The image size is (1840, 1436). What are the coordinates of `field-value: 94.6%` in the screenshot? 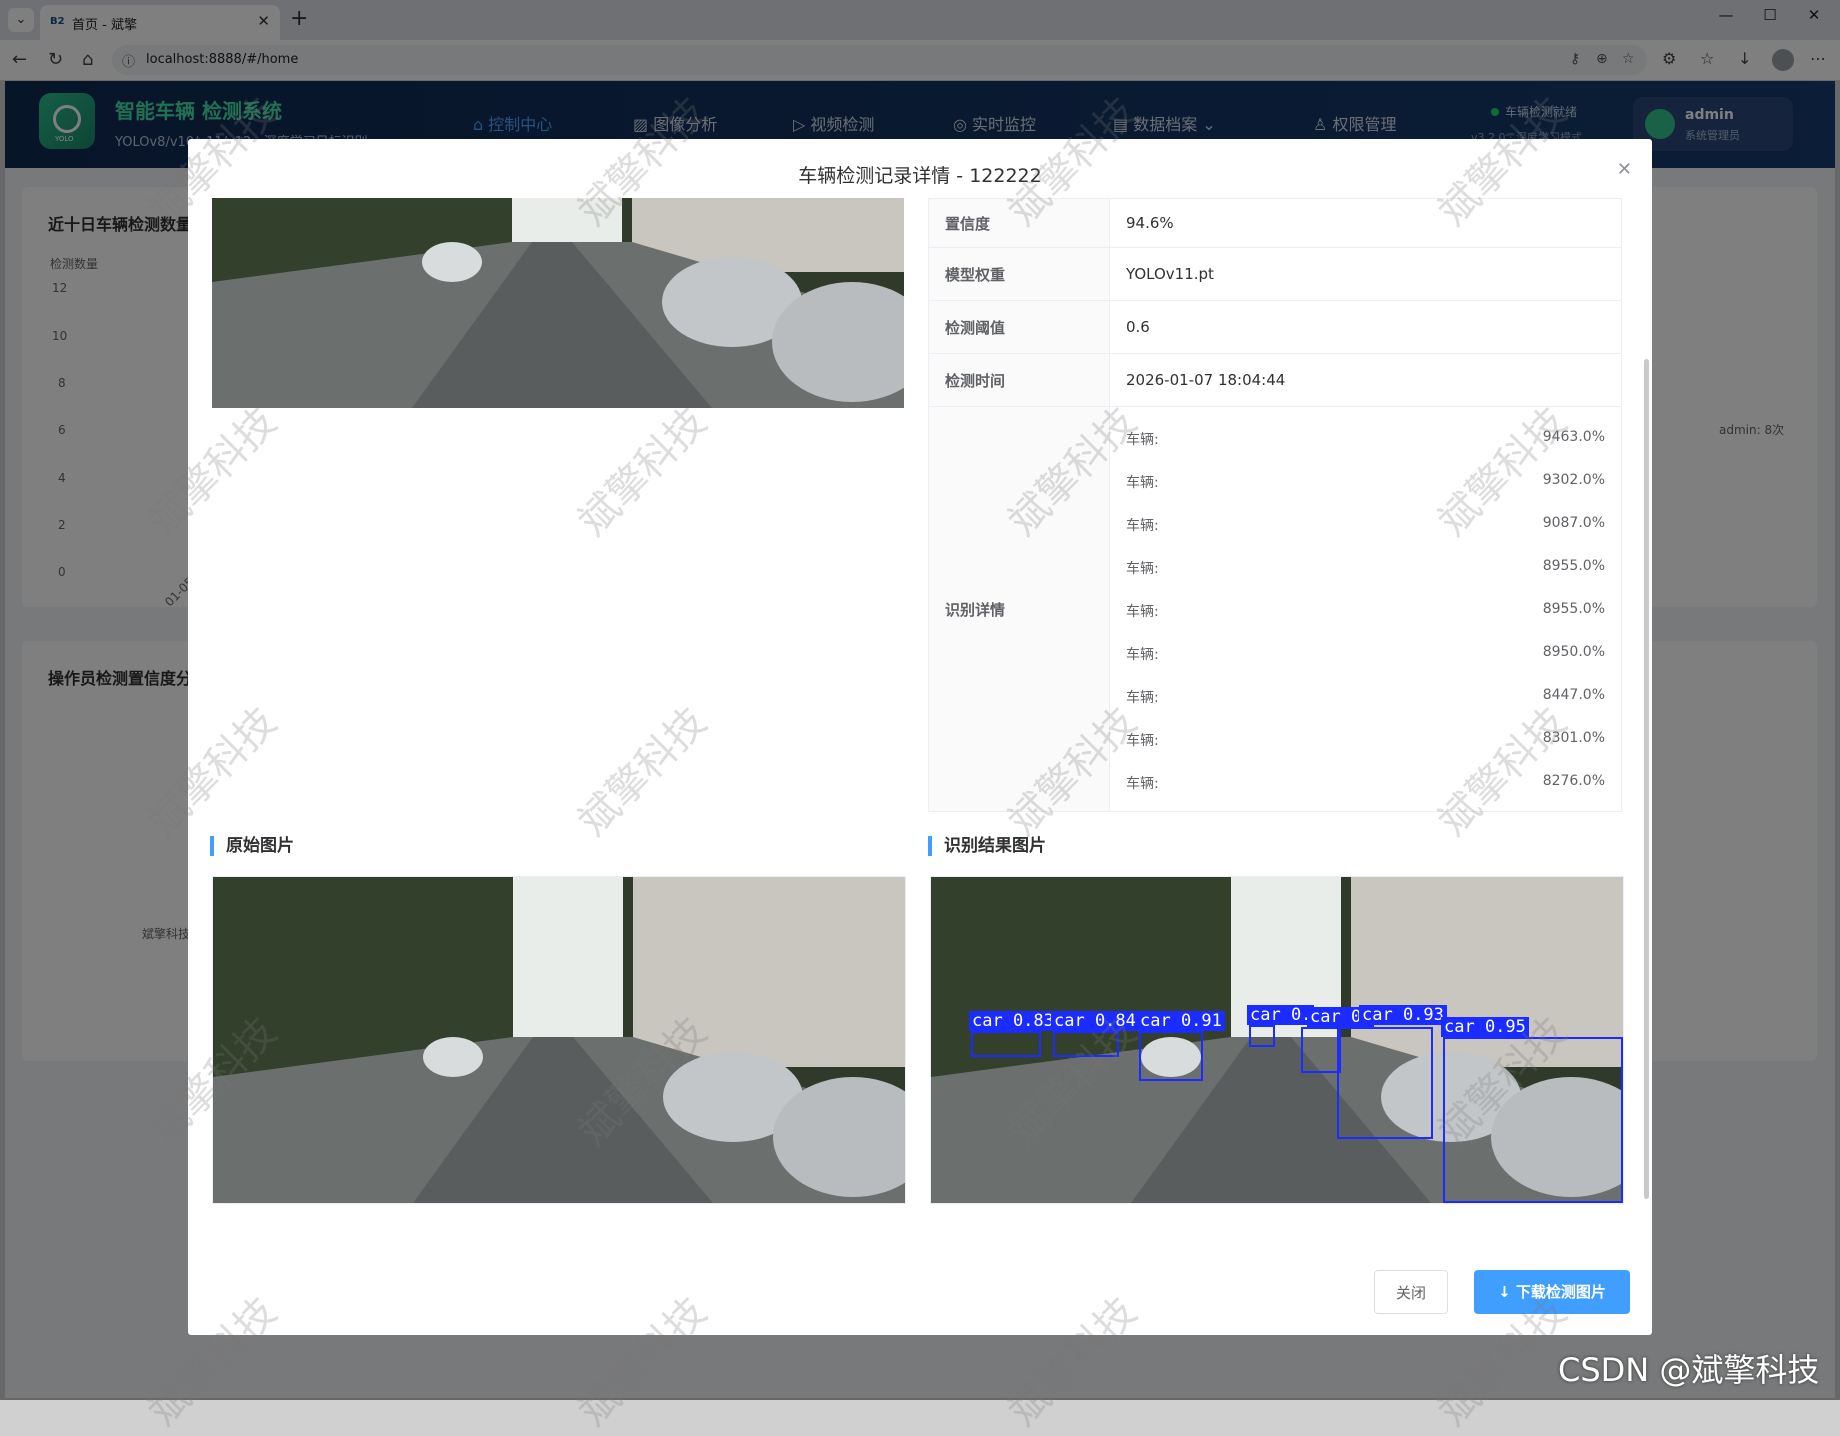 It's located at (1365, 223).